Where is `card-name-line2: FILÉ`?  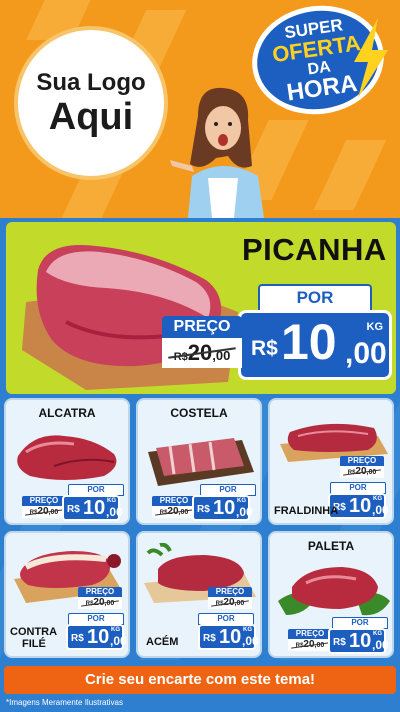
card-name-line2: FILÉ is located at coordinates (34, 644).